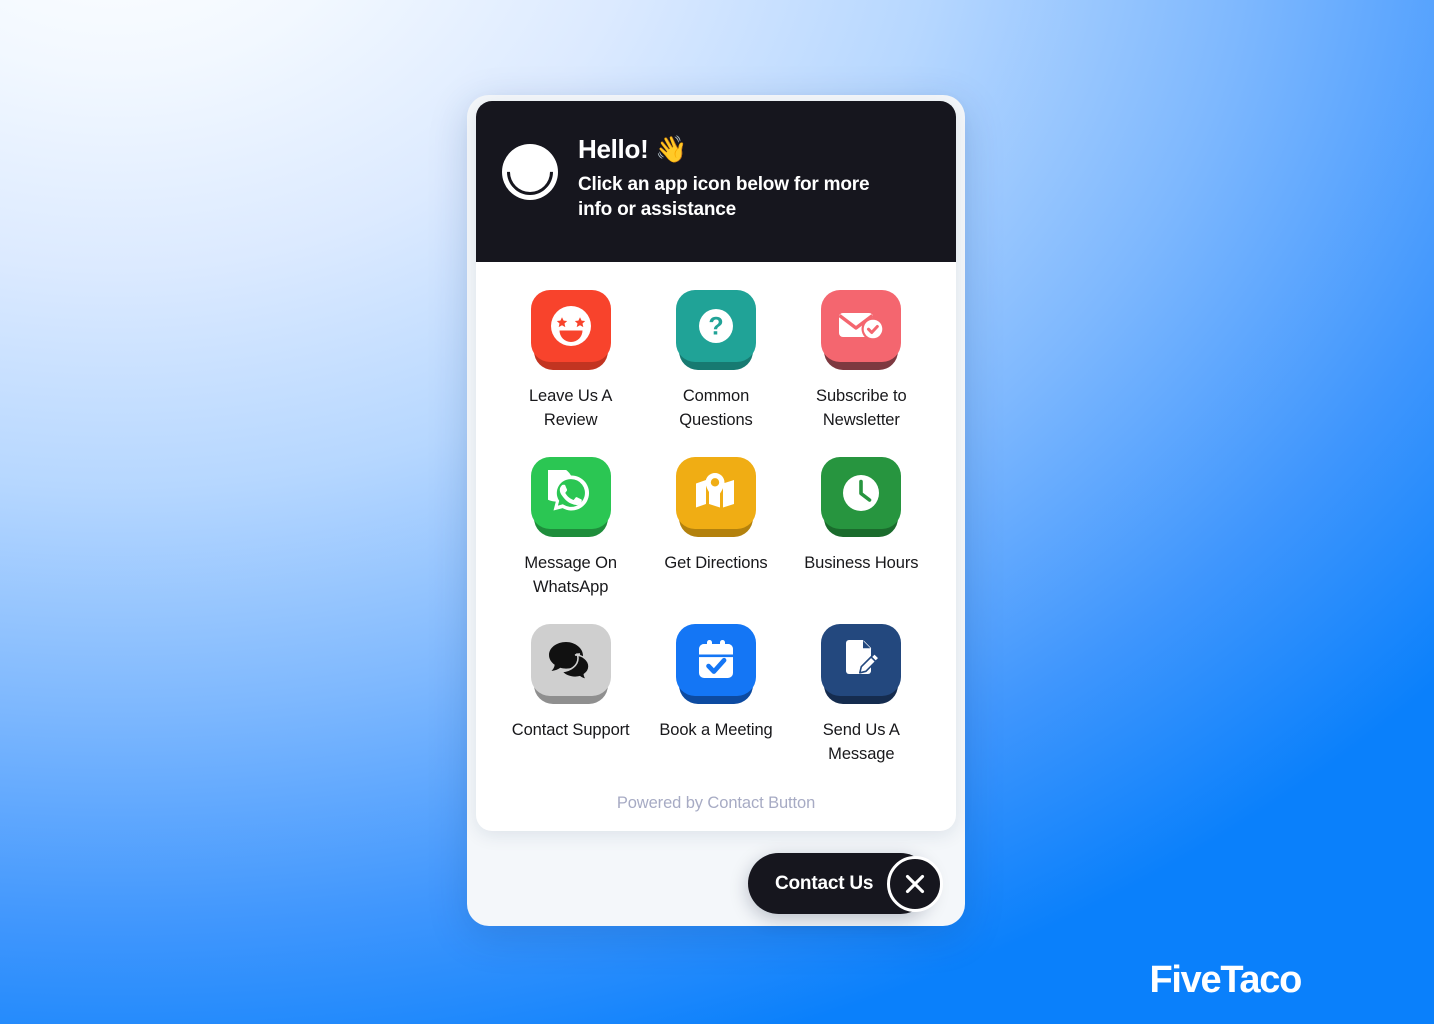  Describe the element at coordinates (861, 562) in the screenshot. I see `app-label: Business Hours` at that location.